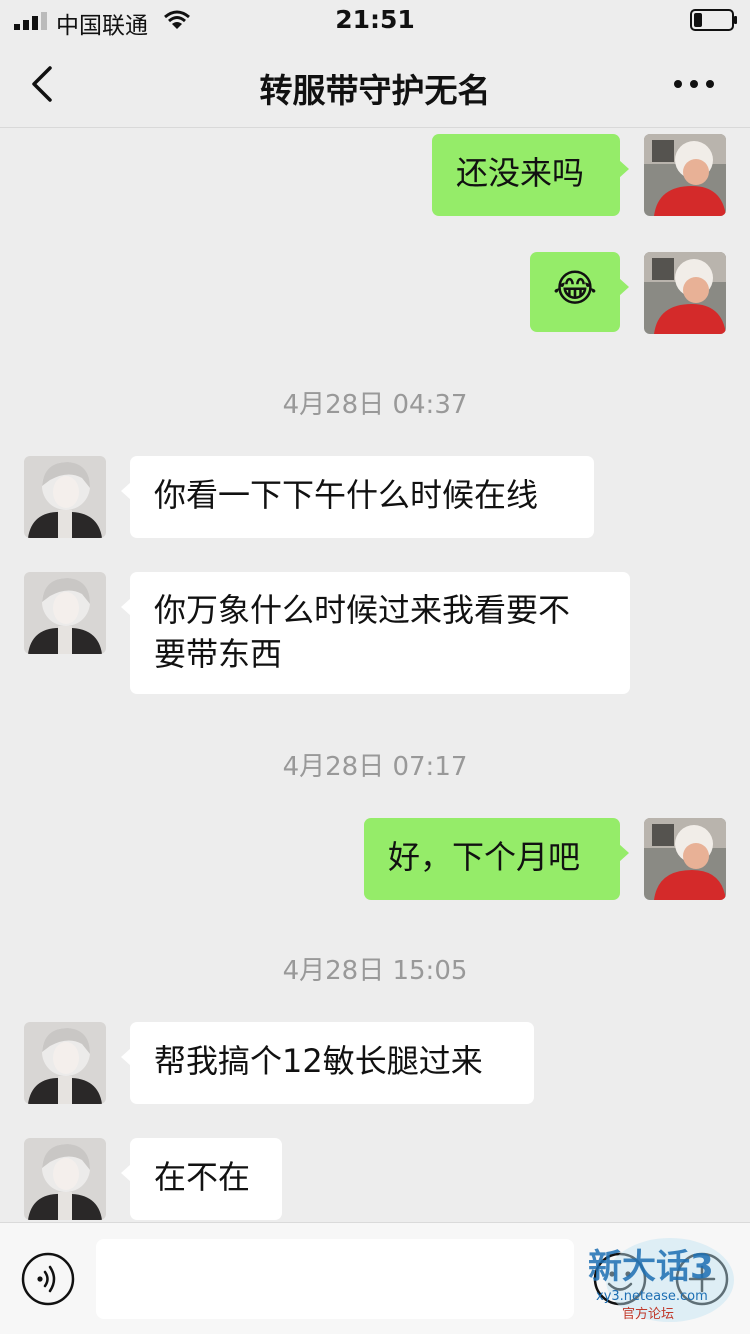 The width and height of the screenshot is (750, 1334). Describe the element at coordinates (318, 1061) in the screenshot. I see `message-text: 帮我搞个12敏长腿过来` at that location.